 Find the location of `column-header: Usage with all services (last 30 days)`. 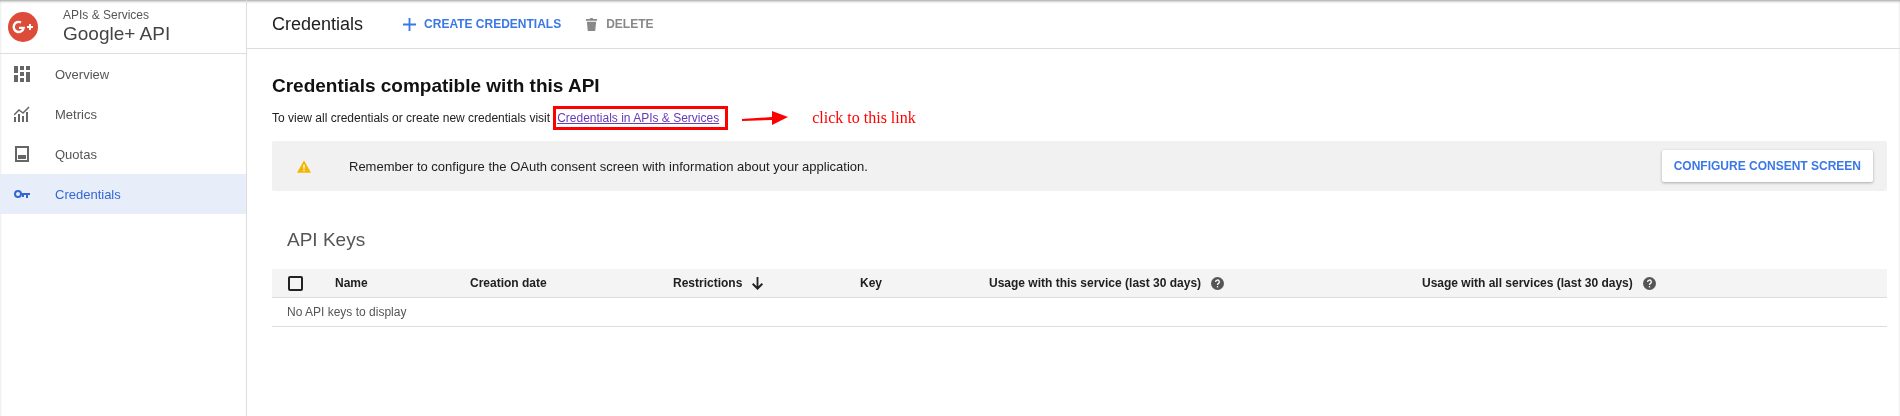

column-header: Usage with all services (last 30 days) is located at coordinates (1527, 283).